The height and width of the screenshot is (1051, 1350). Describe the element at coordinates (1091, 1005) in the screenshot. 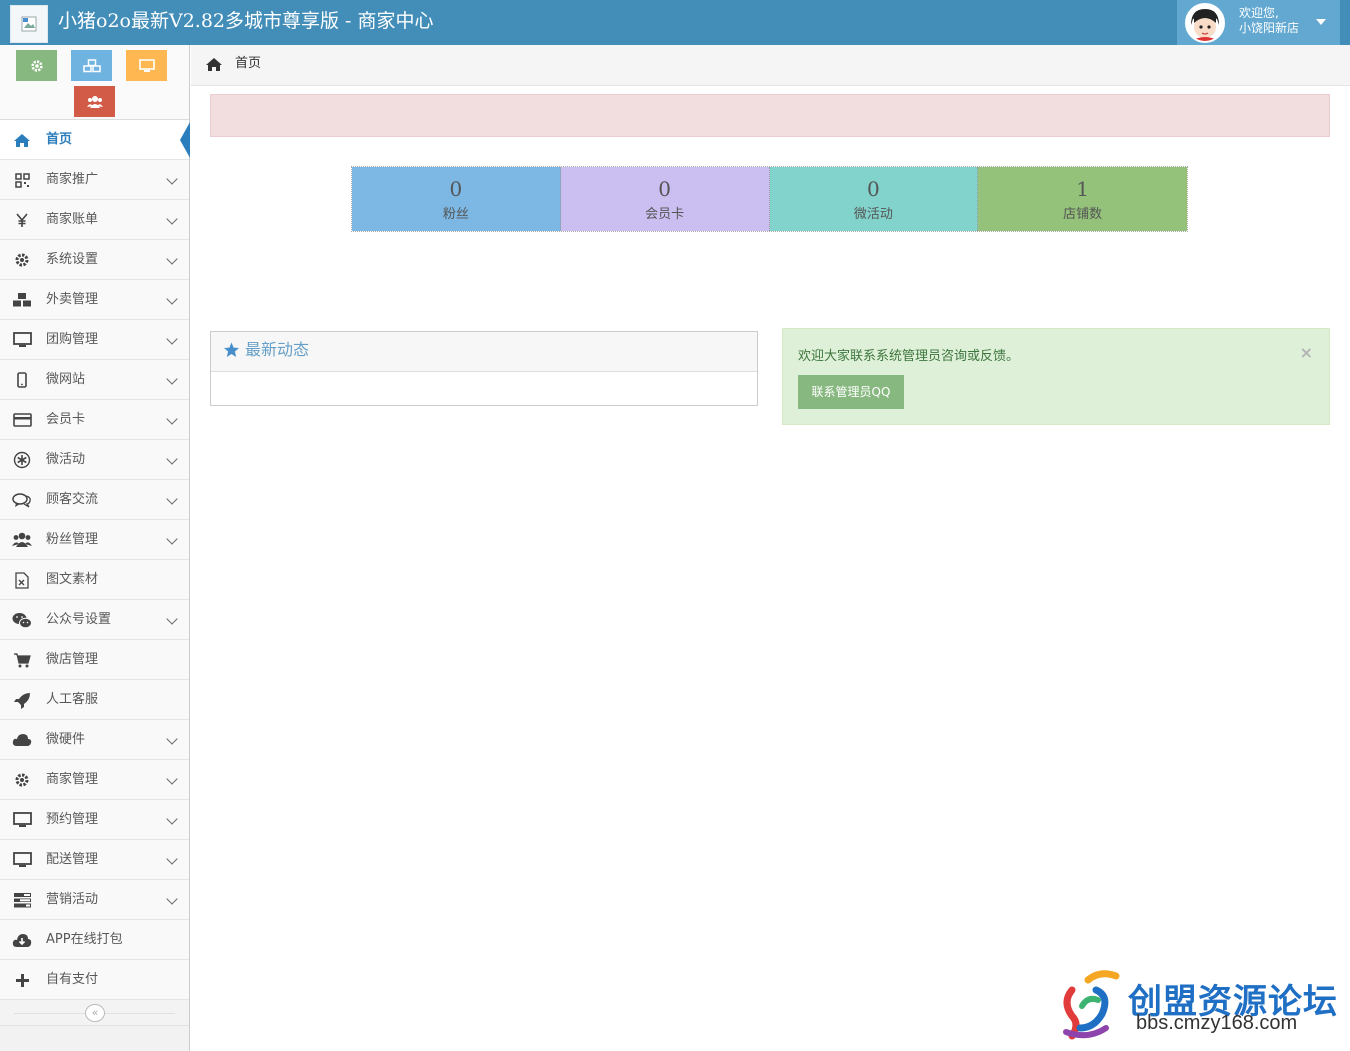

I see `forum-logo-icon` at that location.